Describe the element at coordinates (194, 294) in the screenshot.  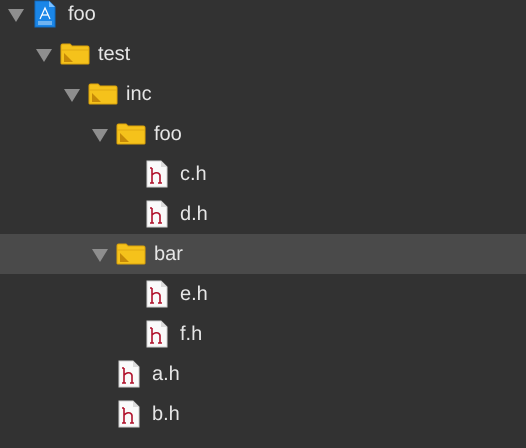
I see `tree-item-label: e.h` at that location.